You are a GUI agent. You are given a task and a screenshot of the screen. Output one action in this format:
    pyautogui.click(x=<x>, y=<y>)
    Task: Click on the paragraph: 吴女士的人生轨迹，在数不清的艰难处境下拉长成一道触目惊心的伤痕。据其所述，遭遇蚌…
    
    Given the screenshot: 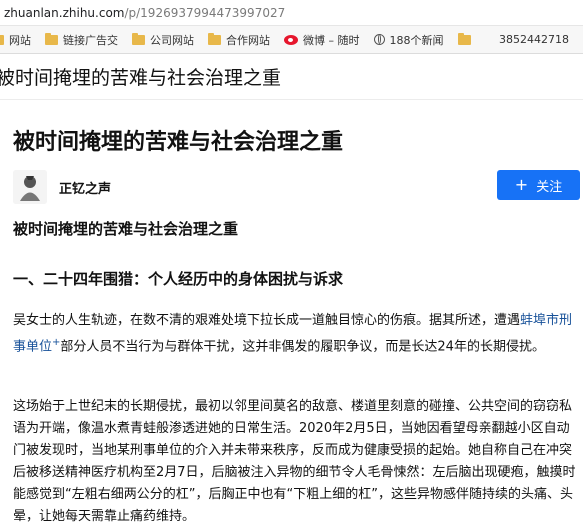 What is the action you would take?
    pyautogui.click(x=296, y=334)
    